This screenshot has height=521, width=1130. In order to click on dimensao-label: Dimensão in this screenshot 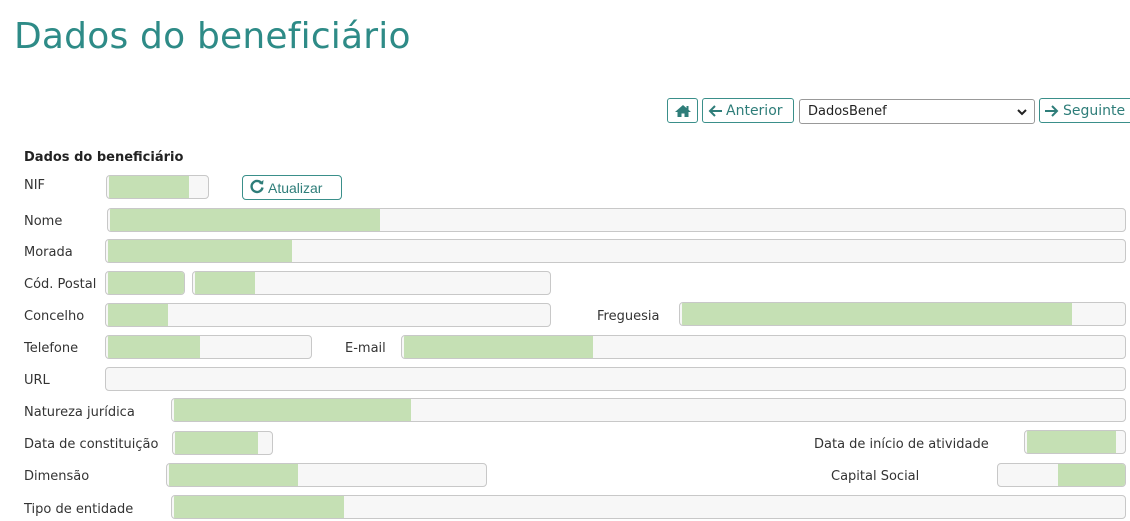, I will do `click(57, 476)`.